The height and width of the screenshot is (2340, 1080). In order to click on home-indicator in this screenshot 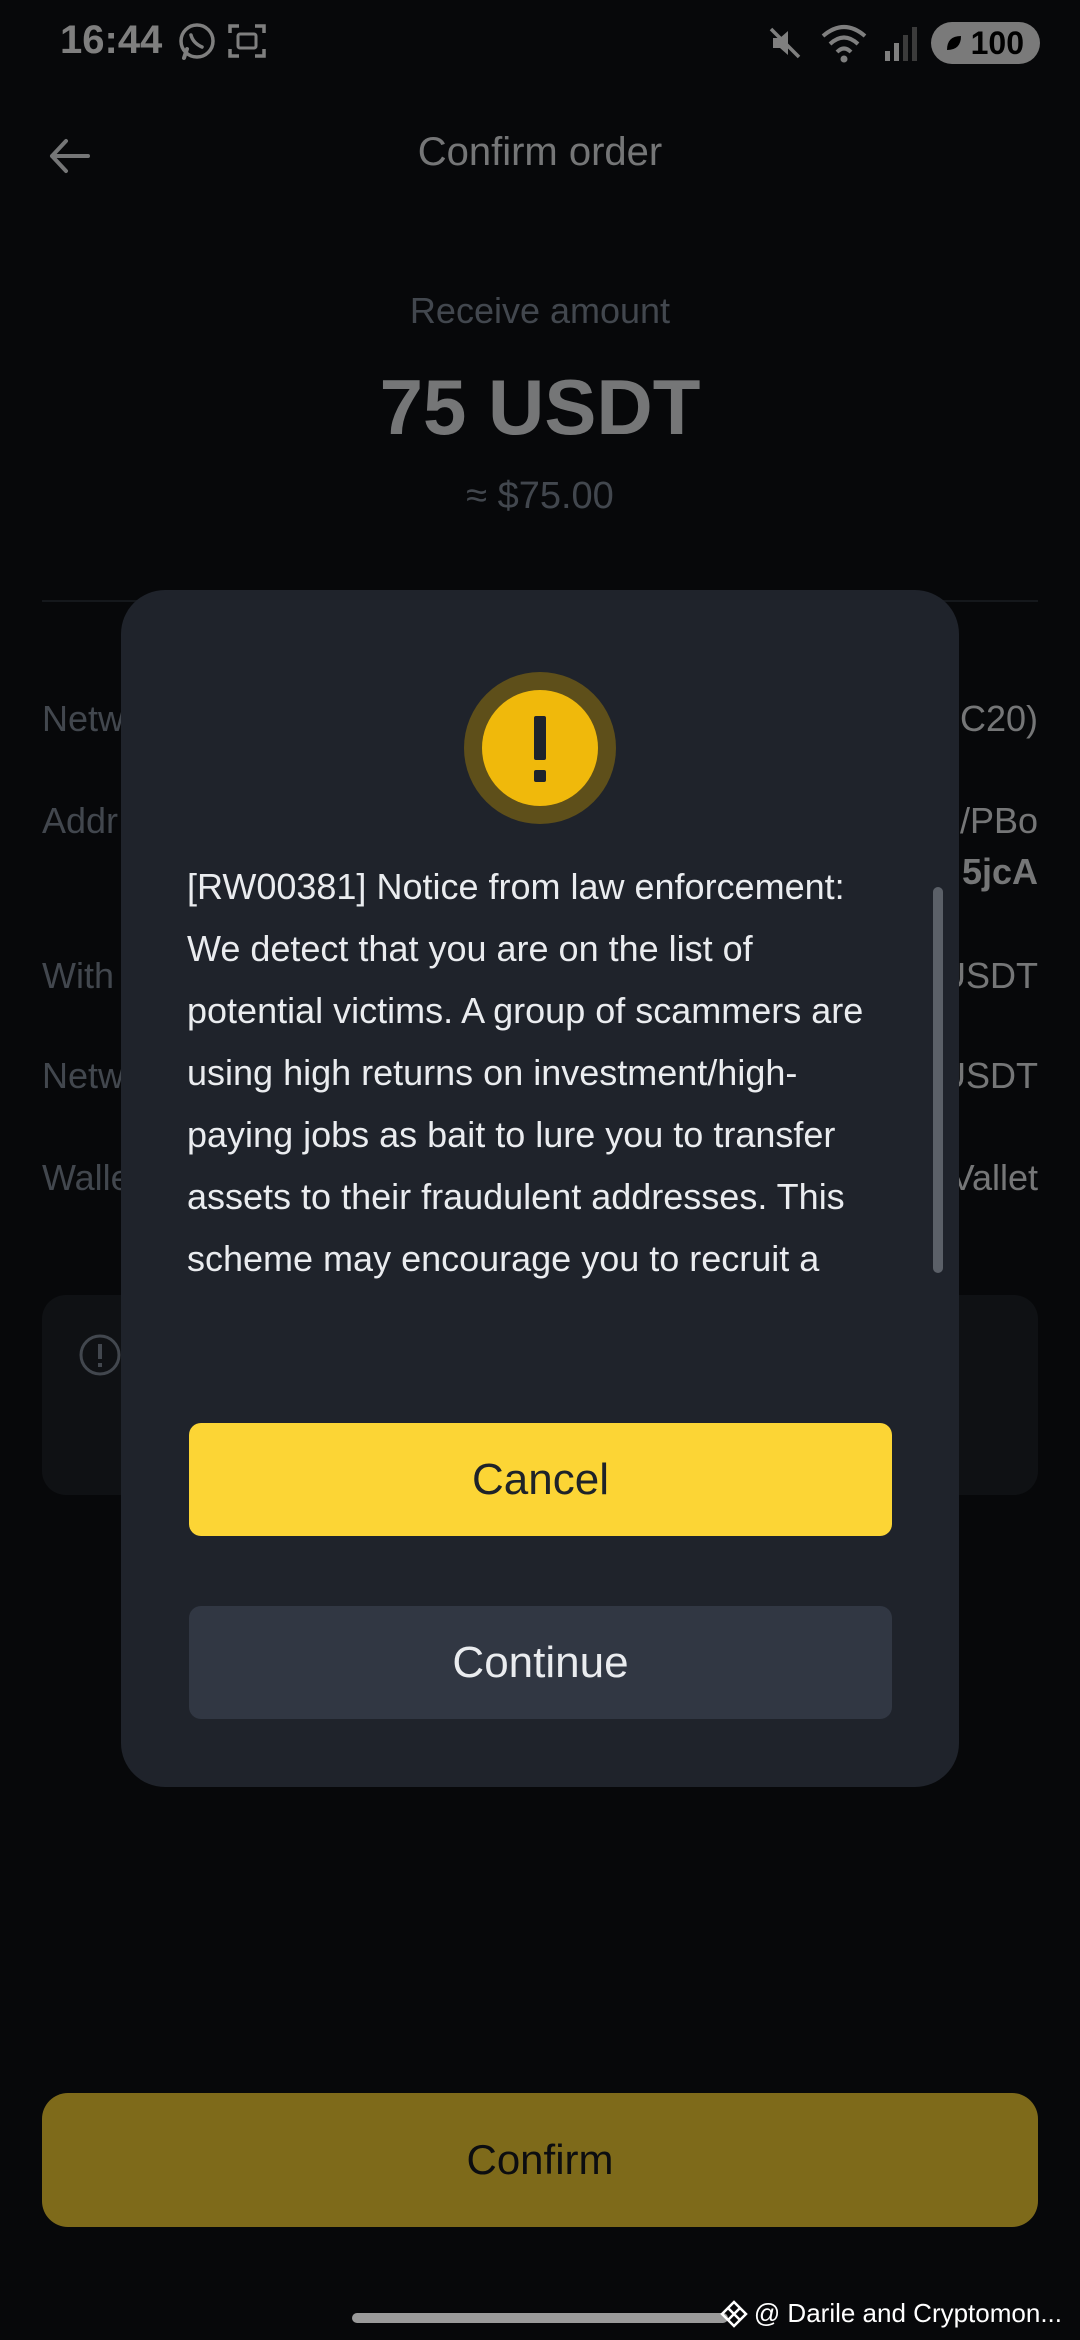, I will do `click(540, 2318)`.